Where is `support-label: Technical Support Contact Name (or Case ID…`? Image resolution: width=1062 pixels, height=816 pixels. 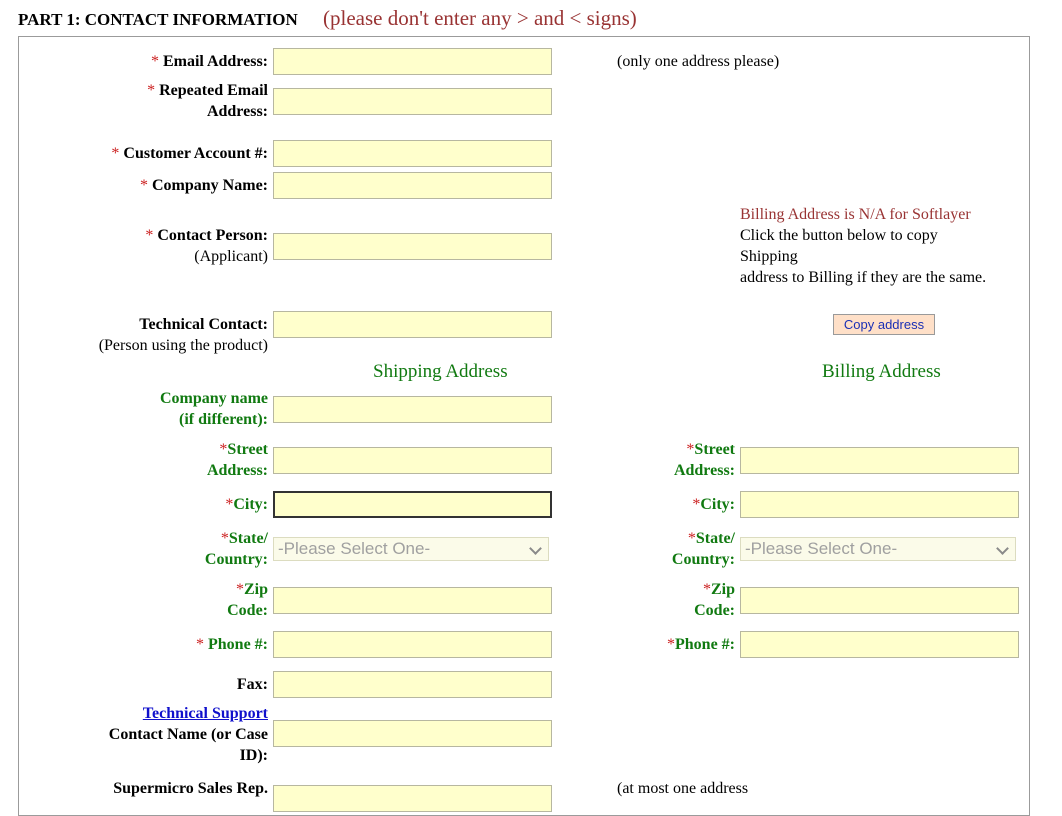
support-label: Technical Support Contact Name (or Case ID… is located at coordinates (188, 734).